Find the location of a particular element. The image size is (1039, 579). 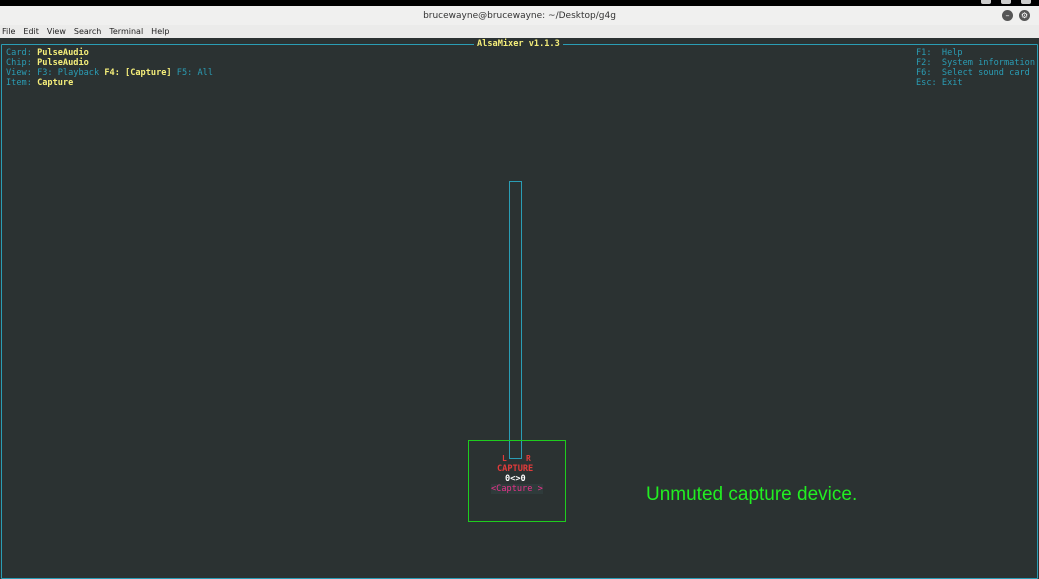

key-f6-action: Select sound card is located at coordinates (985, 73).